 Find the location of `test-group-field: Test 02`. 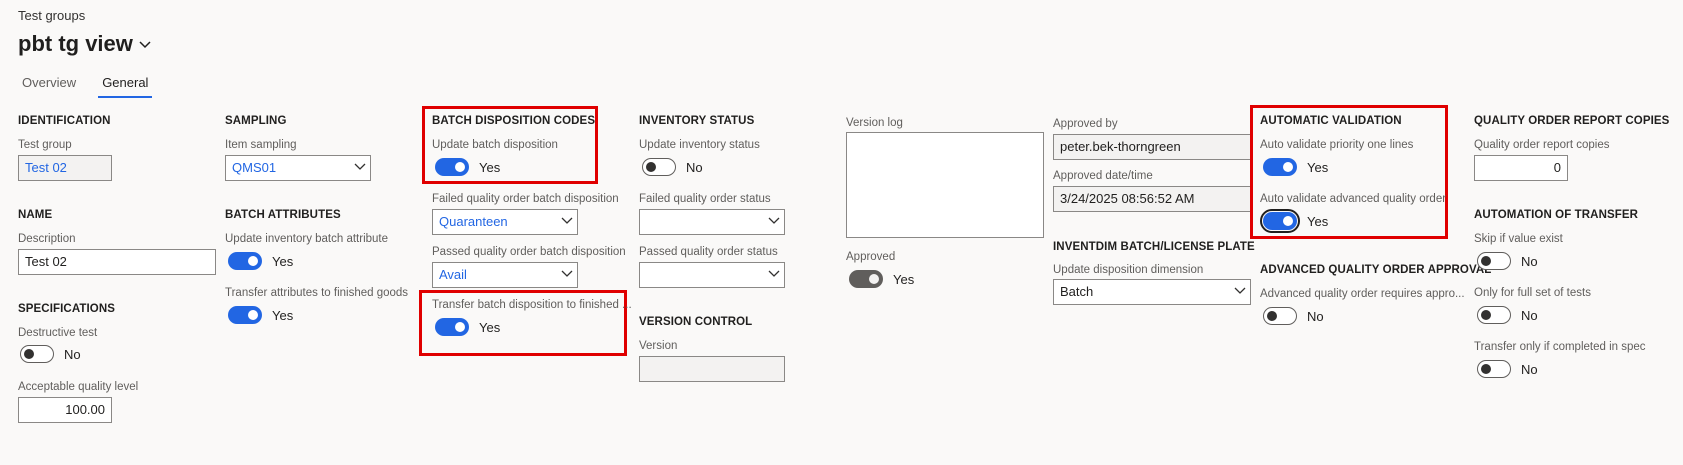

test-group-field: Test 02 is located at coordinates (65, 168).